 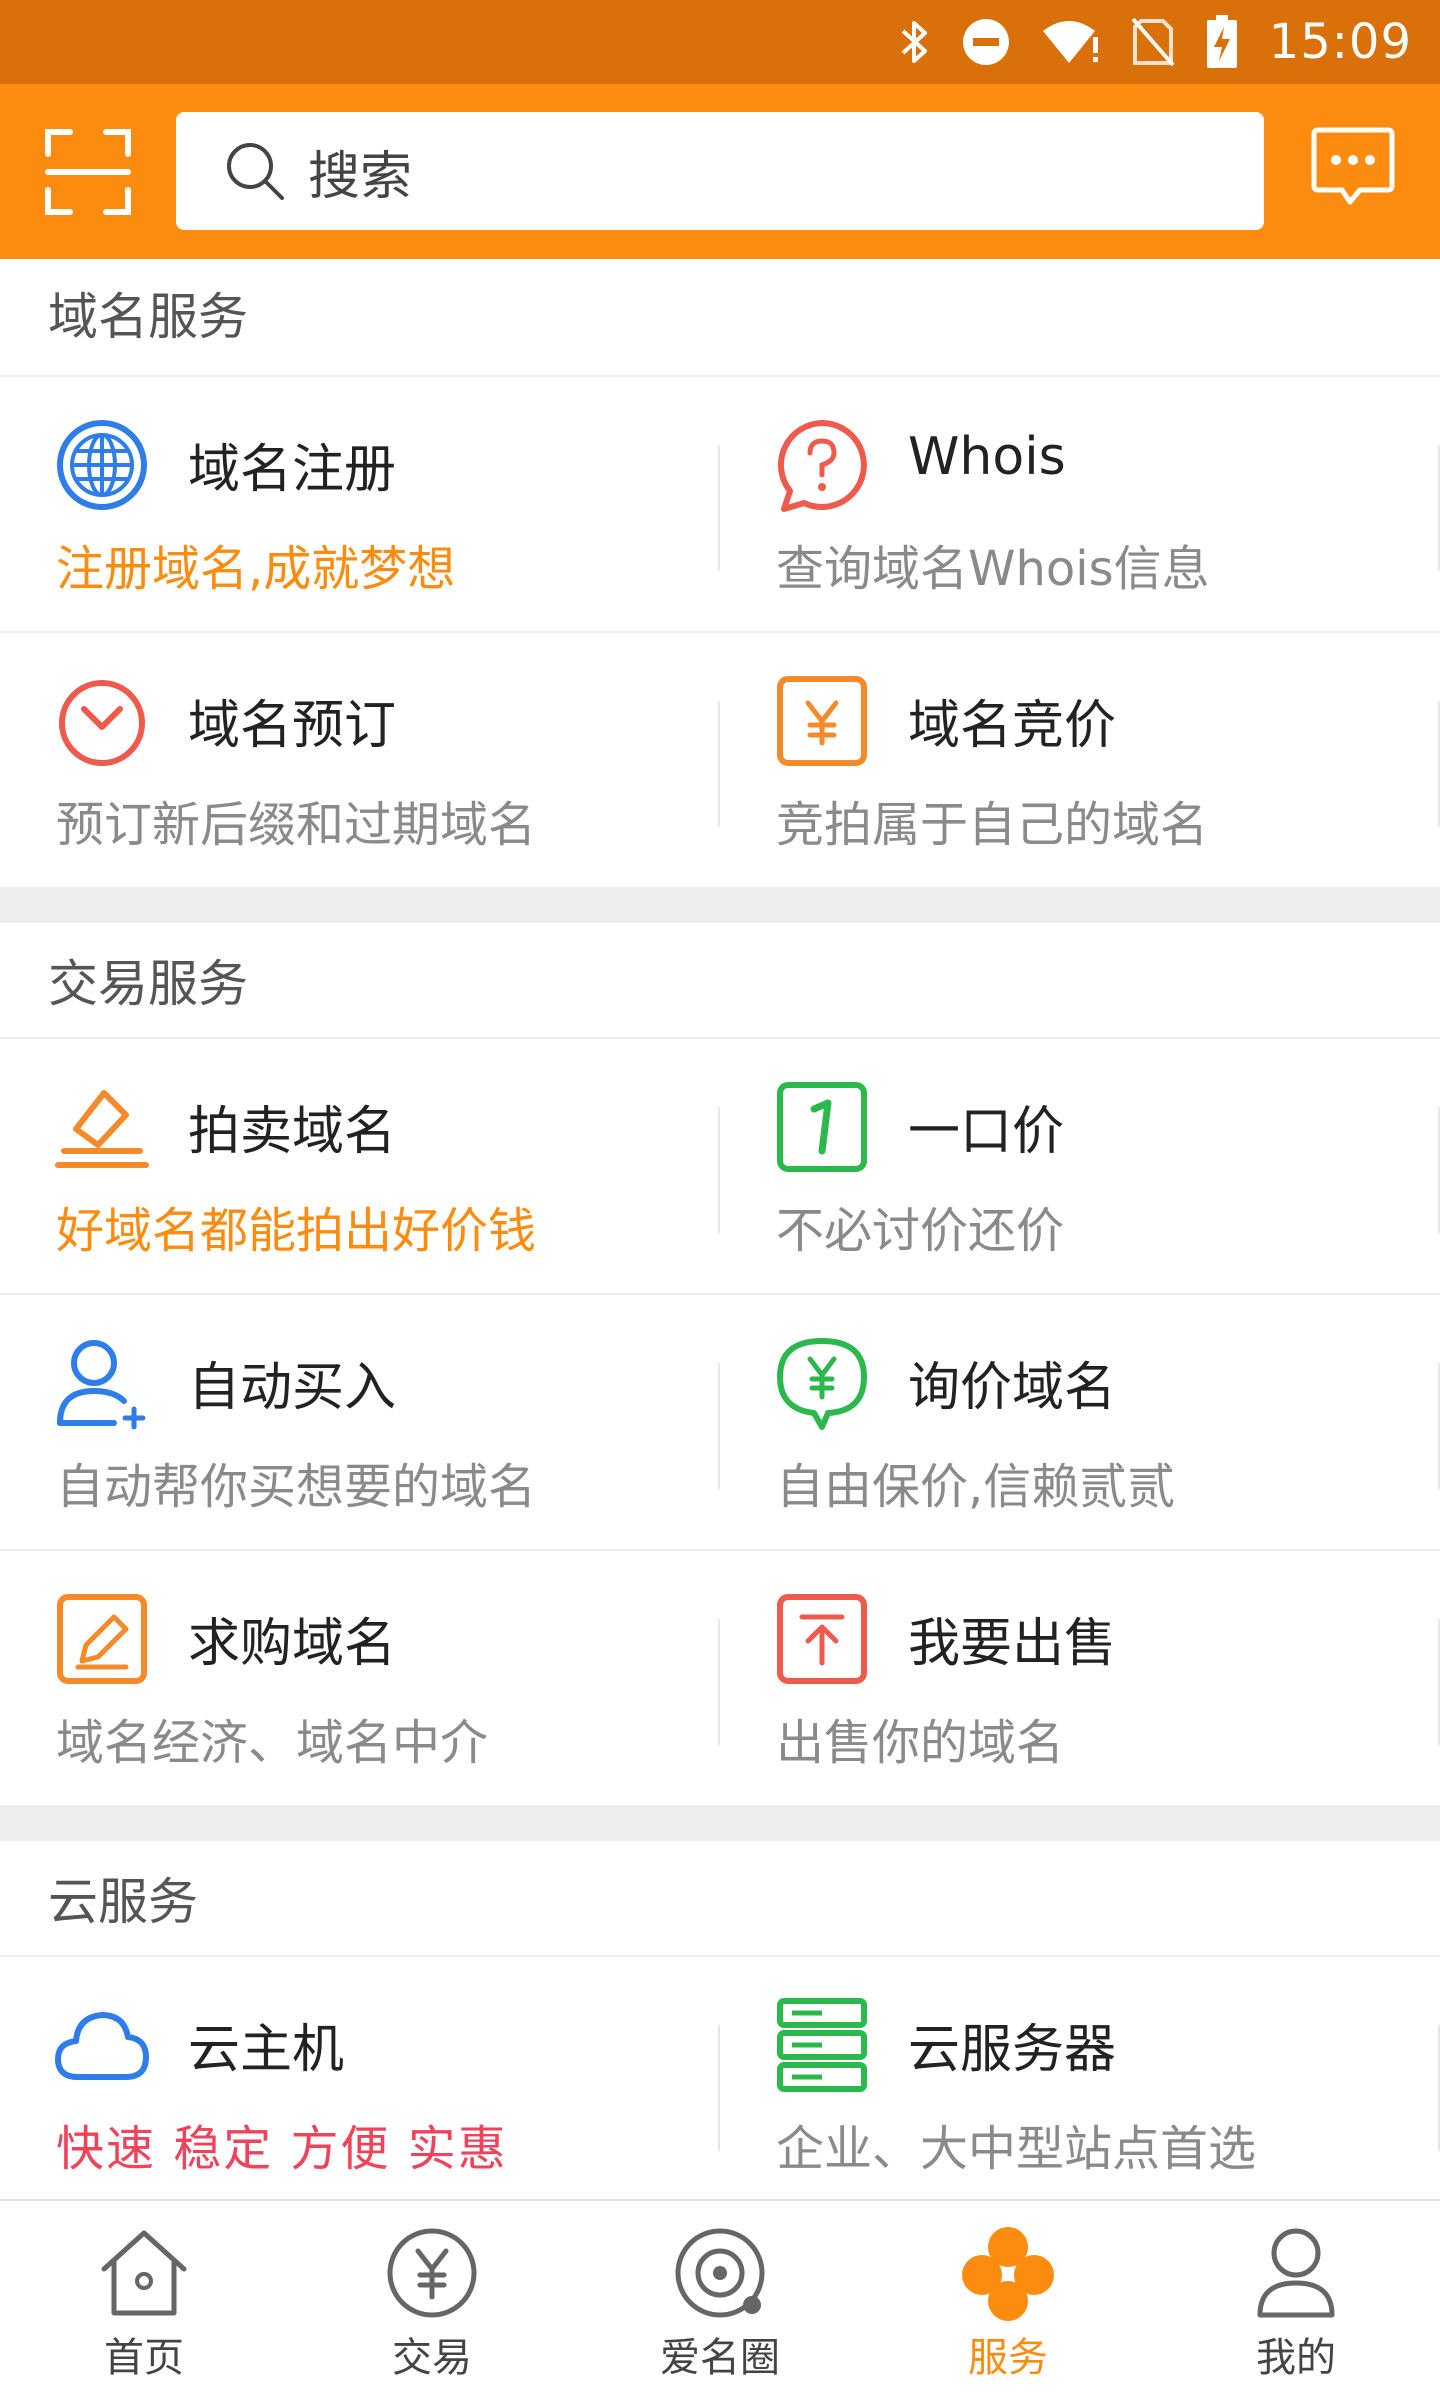 I want to click on cloud-icon, so click(x=102, y=2046).